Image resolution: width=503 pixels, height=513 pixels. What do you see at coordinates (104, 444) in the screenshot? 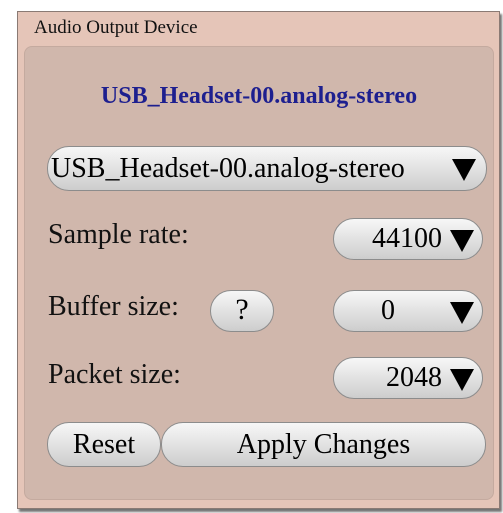
I see `reset-button: Reset` at bounding box center [104, 444].